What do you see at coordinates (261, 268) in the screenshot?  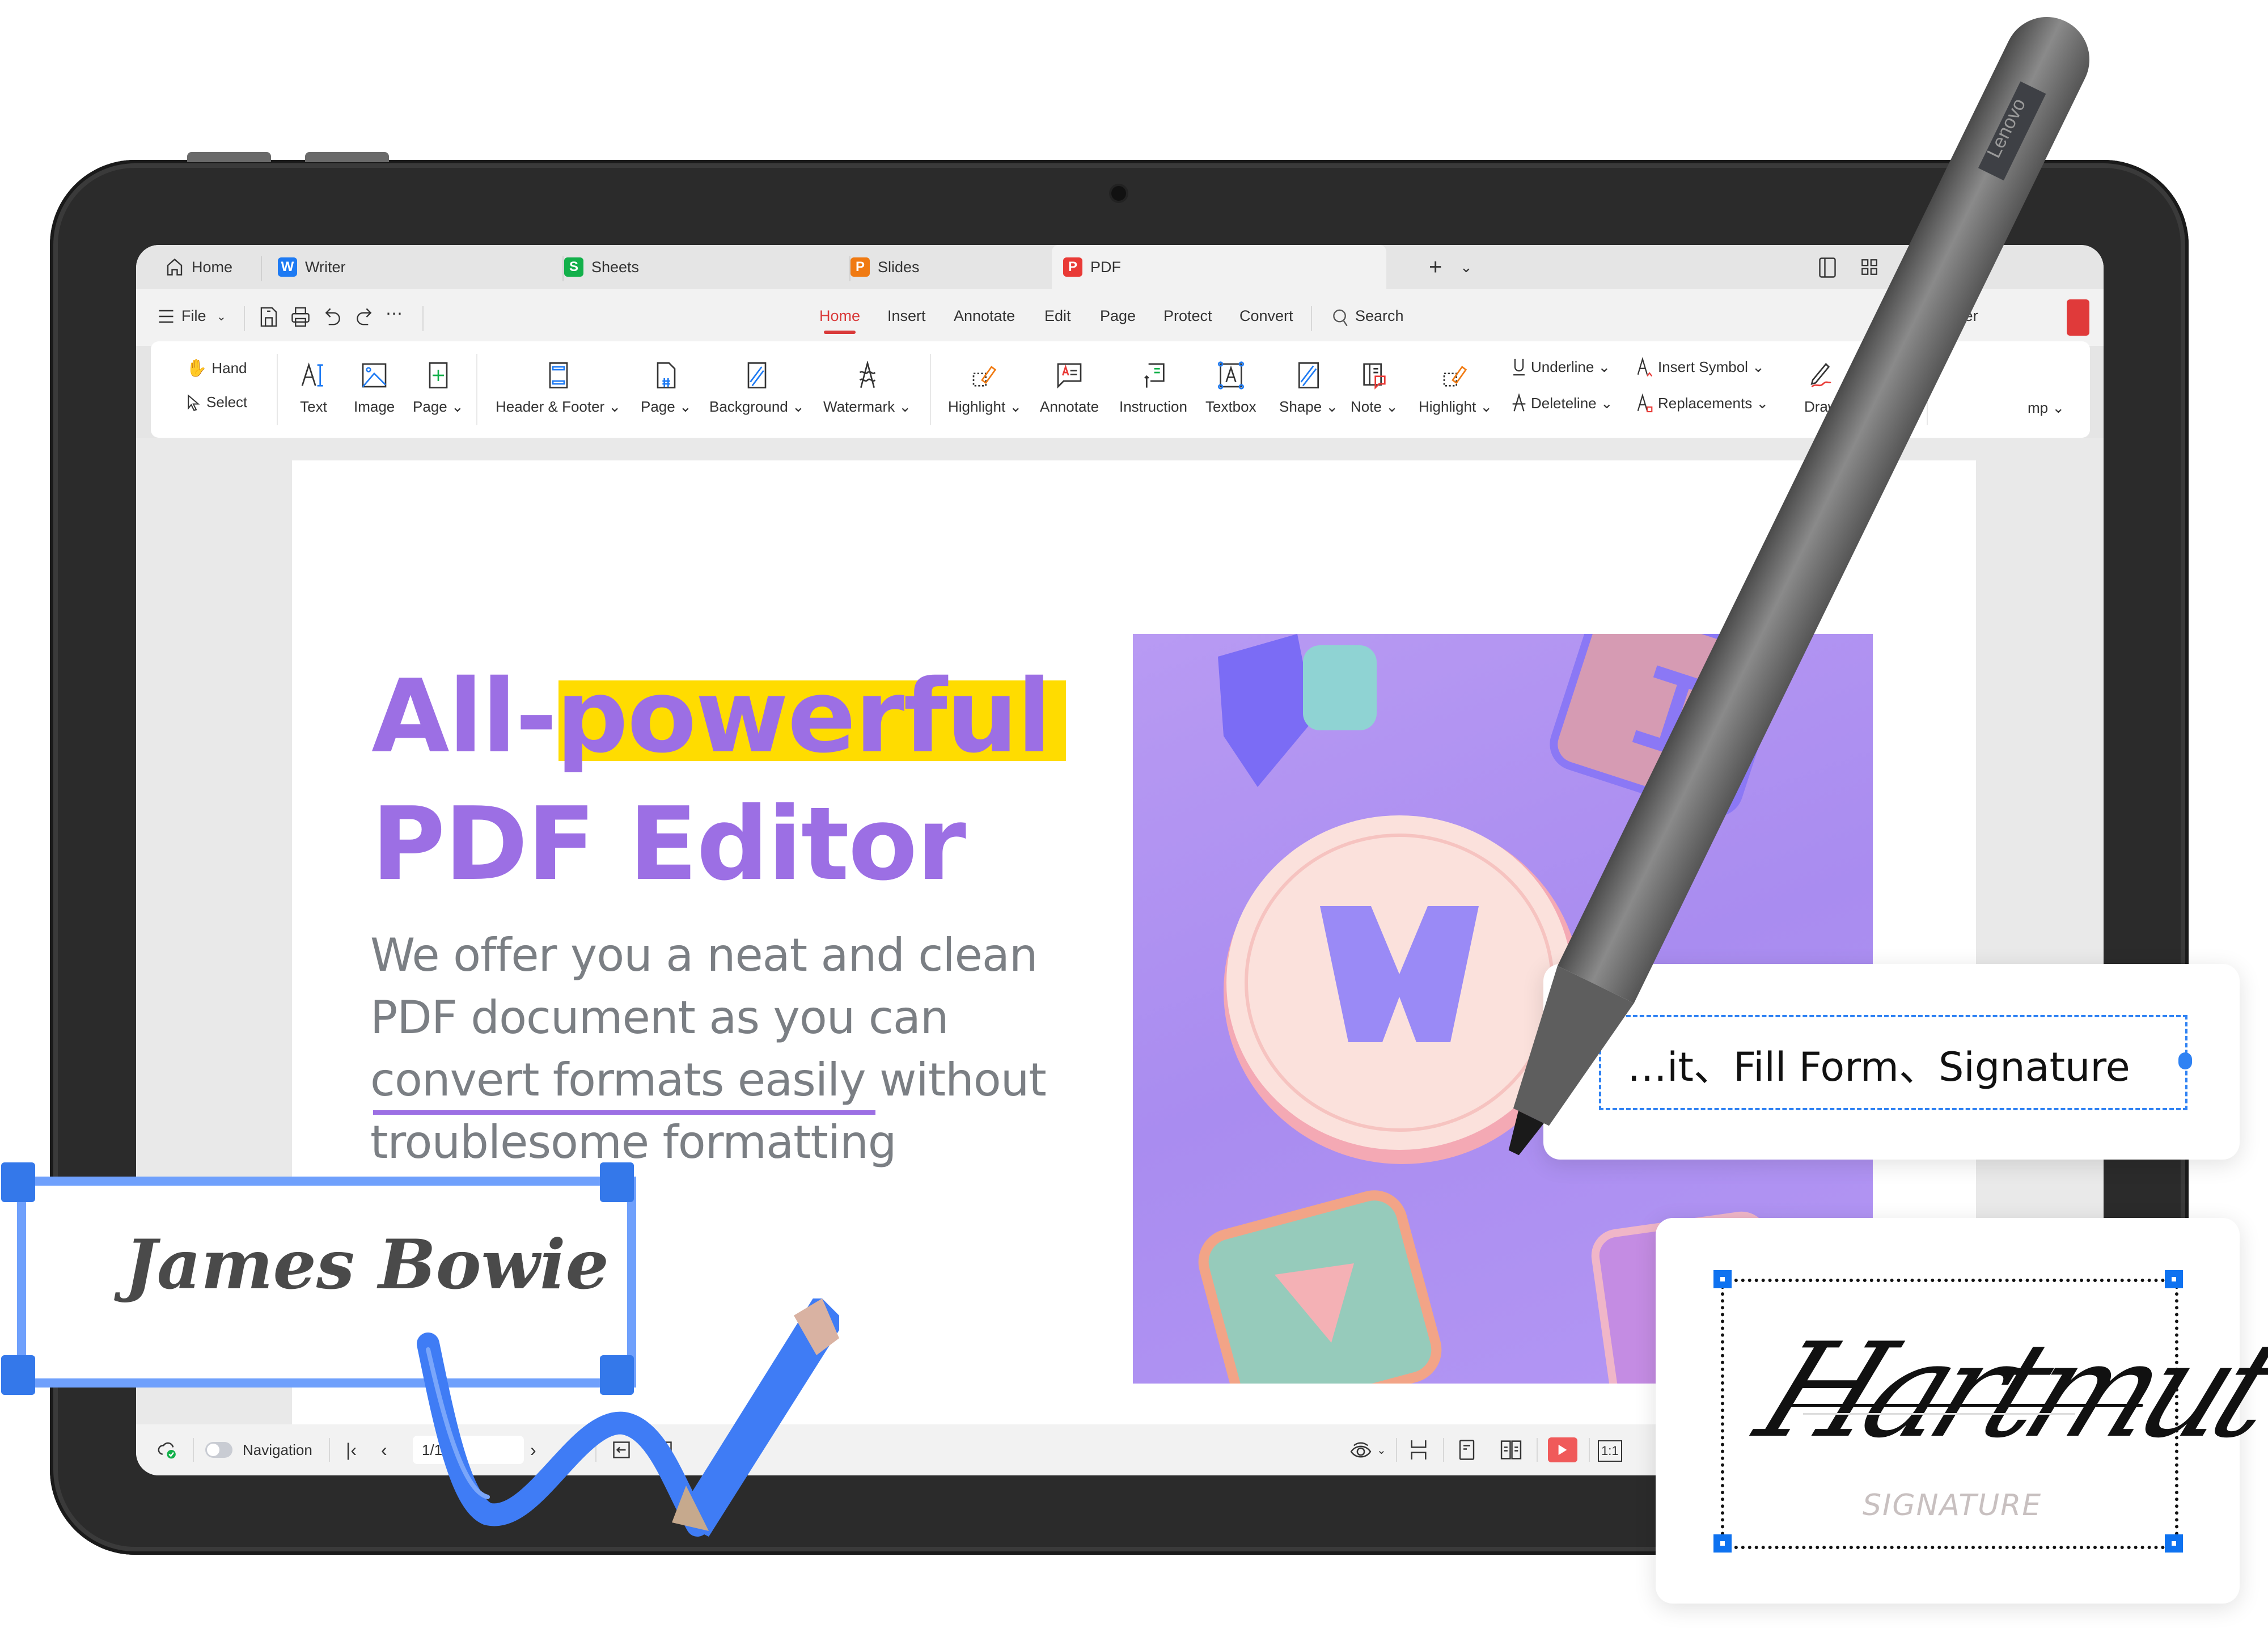 I see `tab-divider` at bounding box center [261, 268].